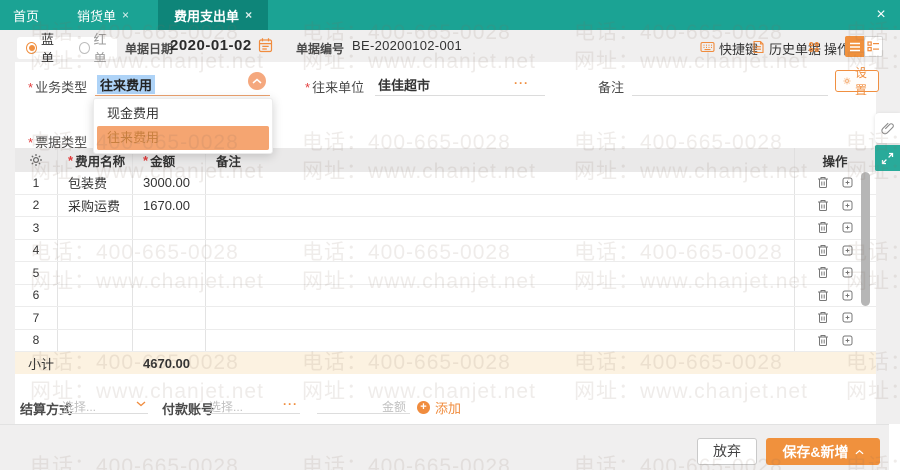  Describe the element at coordinates (36, 160) in the screenshot. I see `column-settings-gear-icon` at that location.